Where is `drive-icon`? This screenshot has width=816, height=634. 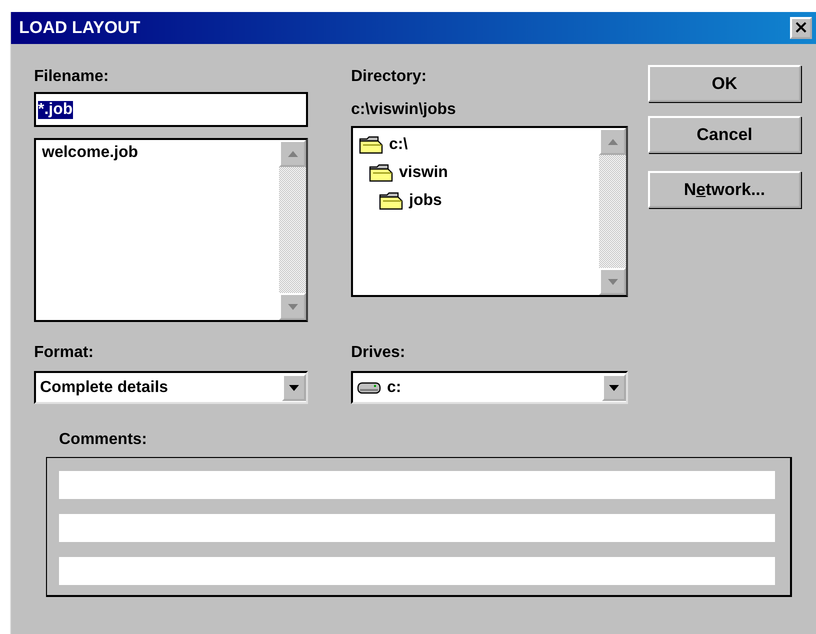 drive-icon is located at coordinates (369, 387).